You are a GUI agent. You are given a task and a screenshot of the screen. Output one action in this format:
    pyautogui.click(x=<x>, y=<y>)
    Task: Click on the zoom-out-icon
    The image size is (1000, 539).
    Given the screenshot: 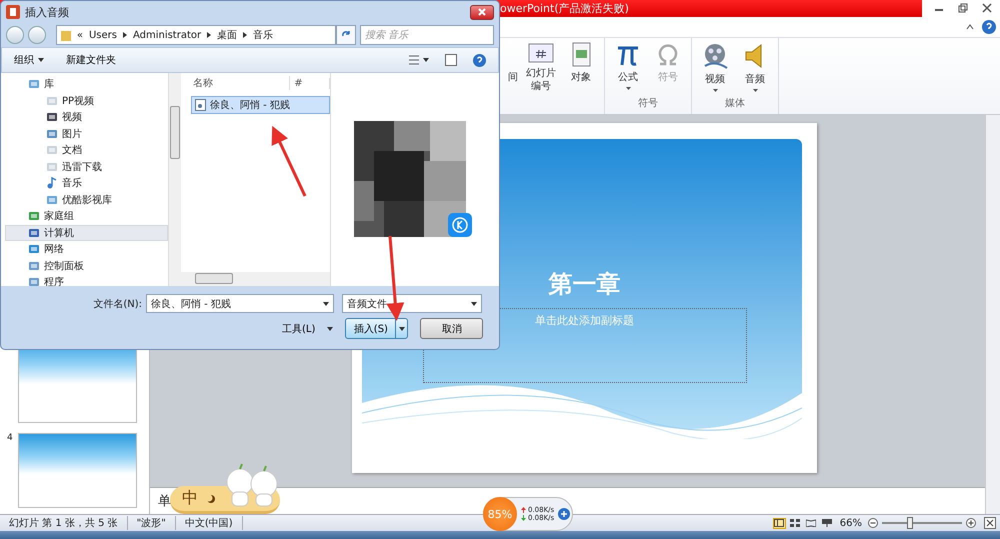 What is the action you would take?
    pyautogui.click(x=873, y=523)
    